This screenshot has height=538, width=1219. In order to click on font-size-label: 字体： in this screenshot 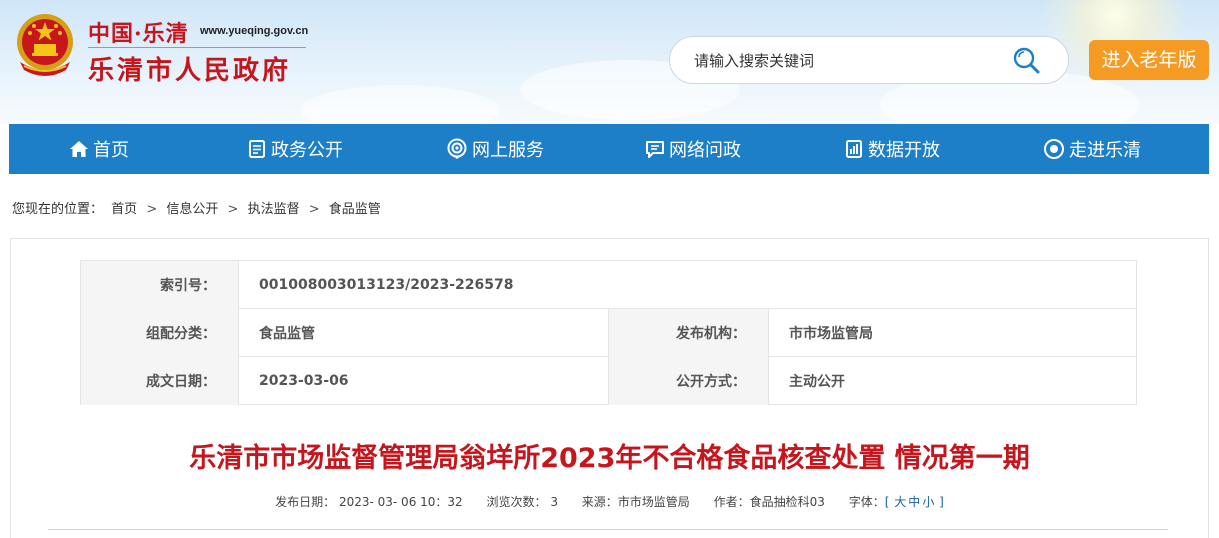, I will do `click(866, 502)`.